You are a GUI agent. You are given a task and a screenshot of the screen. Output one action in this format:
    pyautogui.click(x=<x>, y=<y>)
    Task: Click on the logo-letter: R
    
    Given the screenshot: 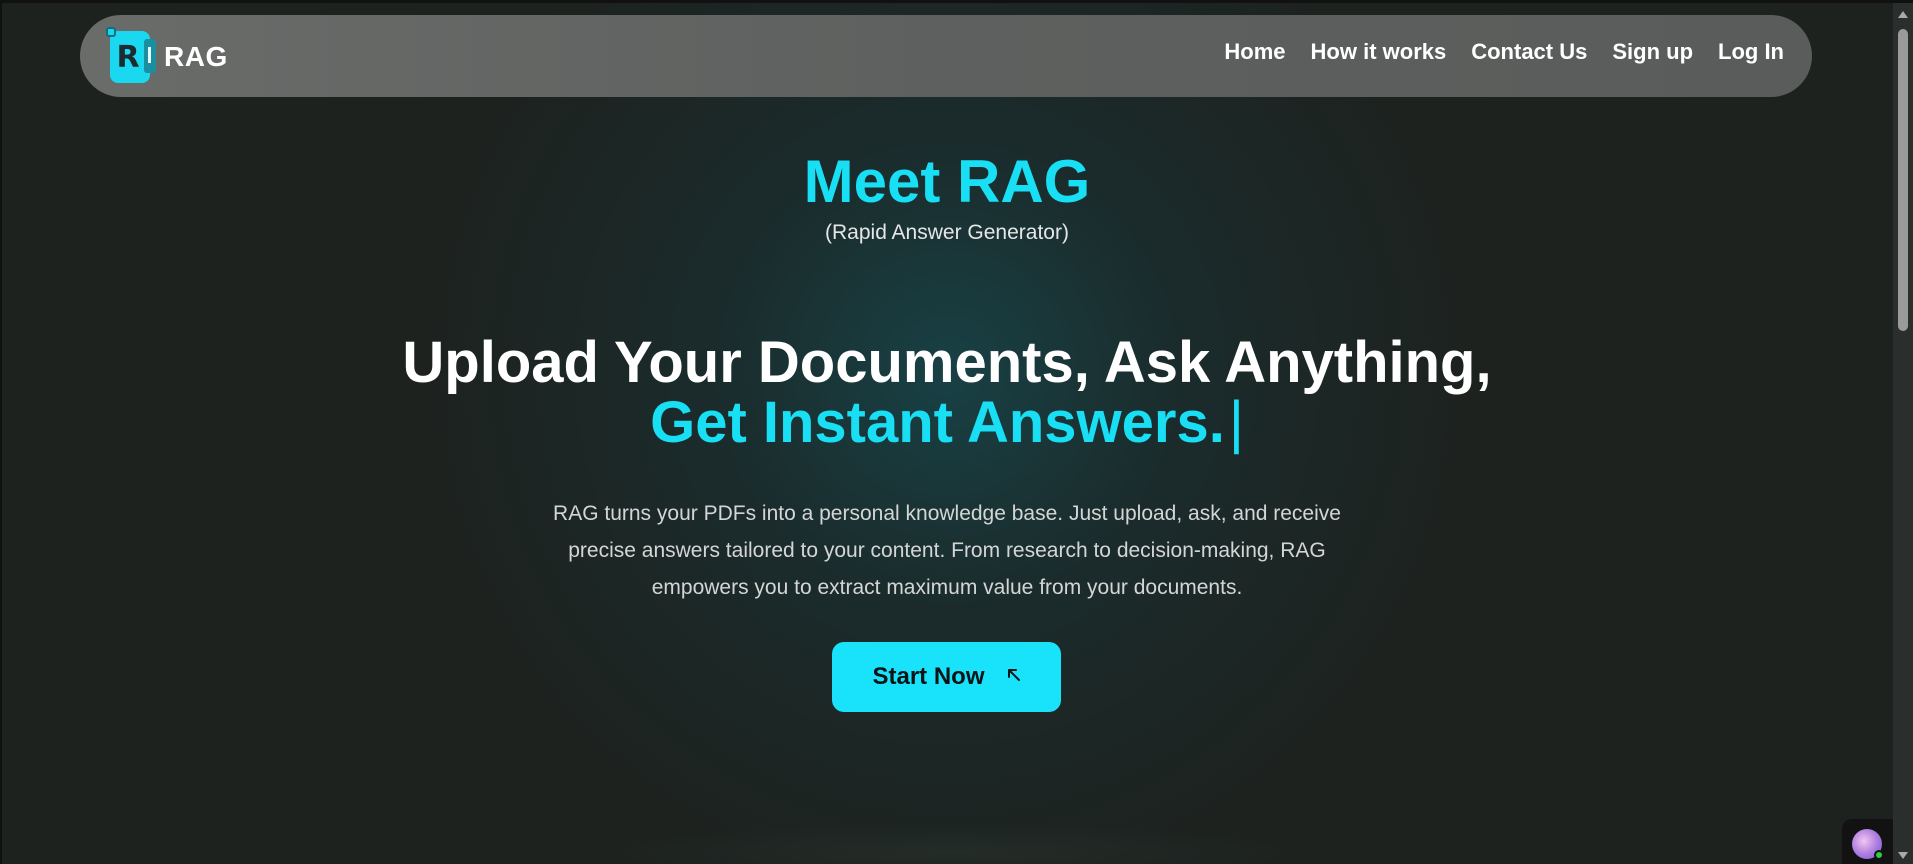 What is the action you would take?
    pyautogui.click(x=128, y=57)
    